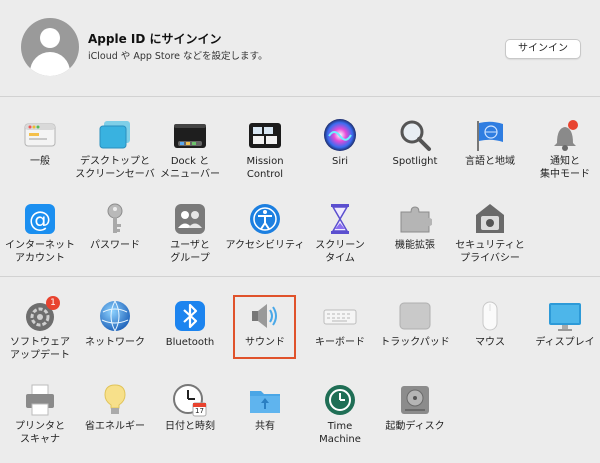 The height and width of the screenshot is (463, 600). Describe the element at coordinates (190, 342) in the screenshot. I see `pane-label: Bluetooth` at that location.